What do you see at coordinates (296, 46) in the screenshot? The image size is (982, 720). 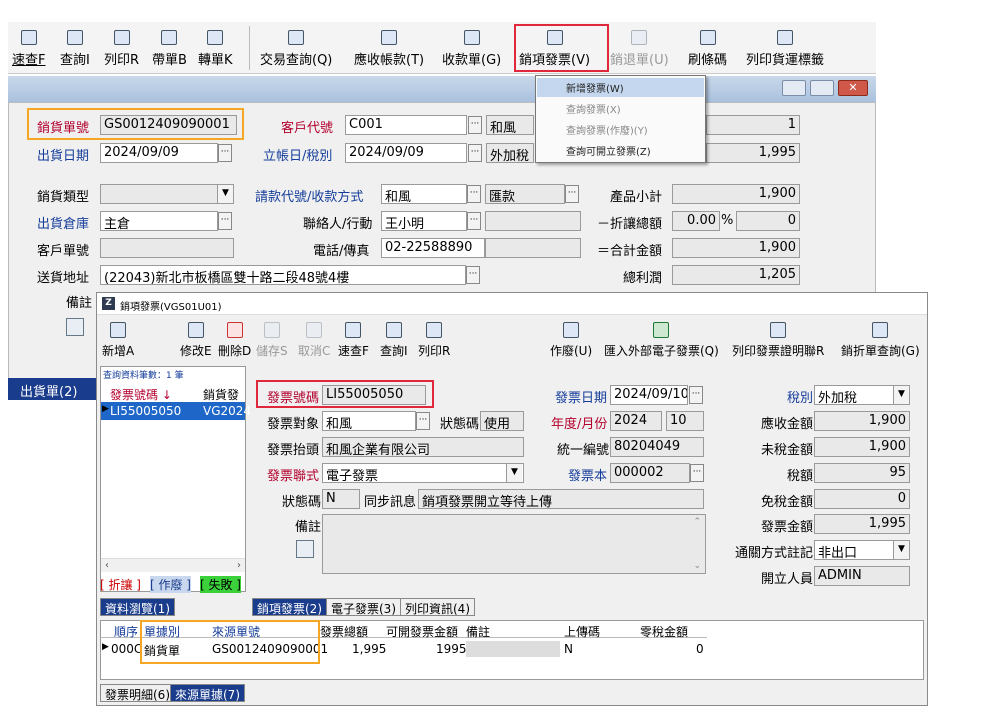 I see `trade-query-button: 交易查詢(Q)` at bounding box center [296, 46].